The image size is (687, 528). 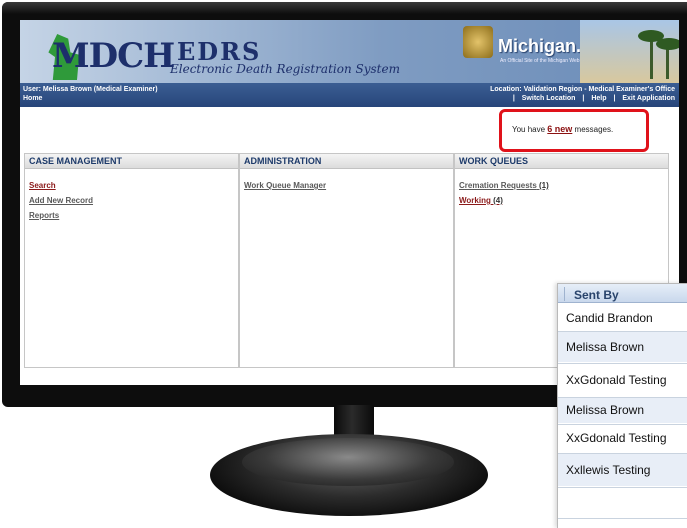 I want to click on sent-by-column-header: Sent By, so click(x=596, y=295).